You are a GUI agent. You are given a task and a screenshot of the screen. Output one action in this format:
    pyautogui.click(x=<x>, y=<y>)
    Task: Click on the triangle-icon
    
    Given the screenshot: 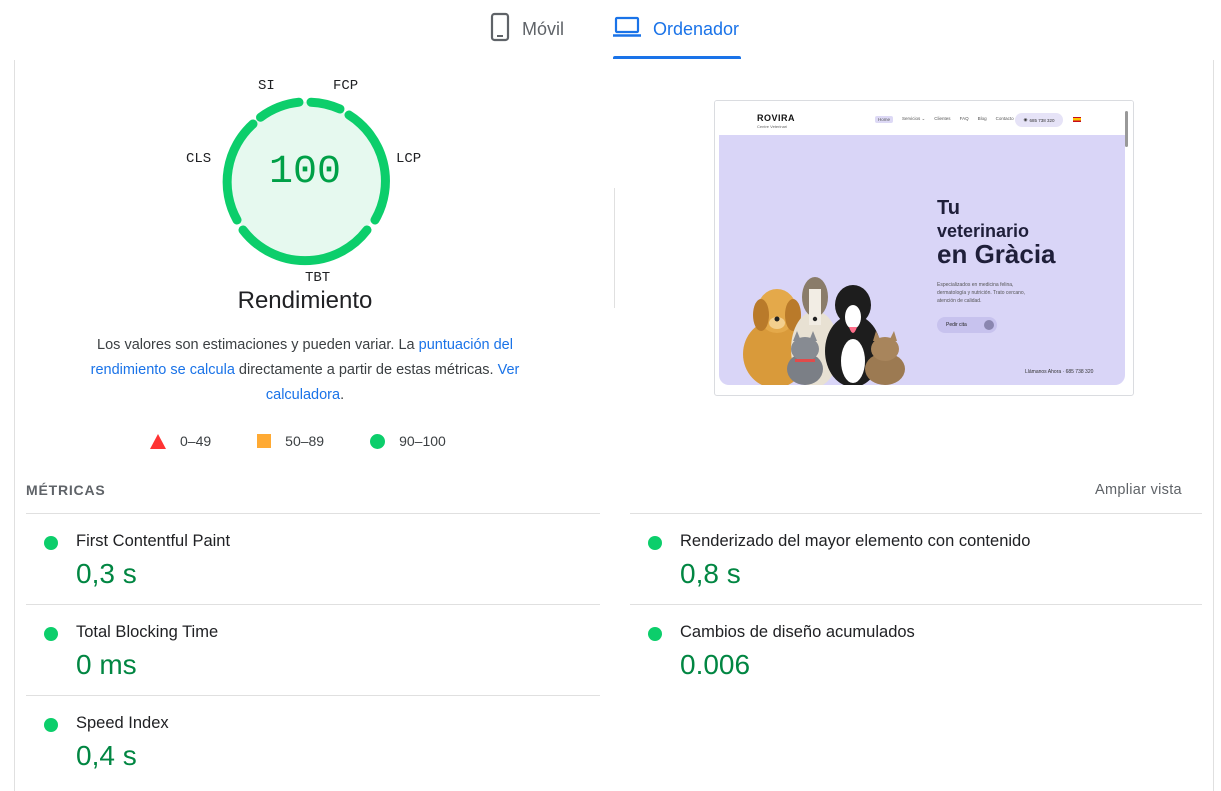 What is the action you would take?
    pyautogui.click(x=158, y=441)
    